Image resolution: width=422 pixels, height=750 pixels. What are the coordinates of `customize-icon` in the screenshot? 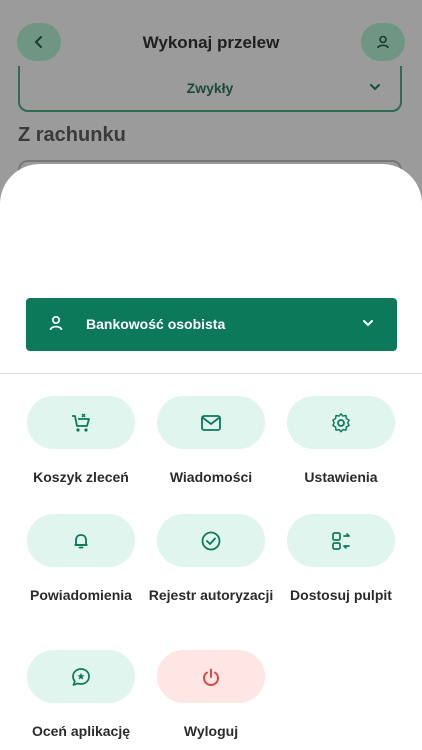 It's located at (341, 540).